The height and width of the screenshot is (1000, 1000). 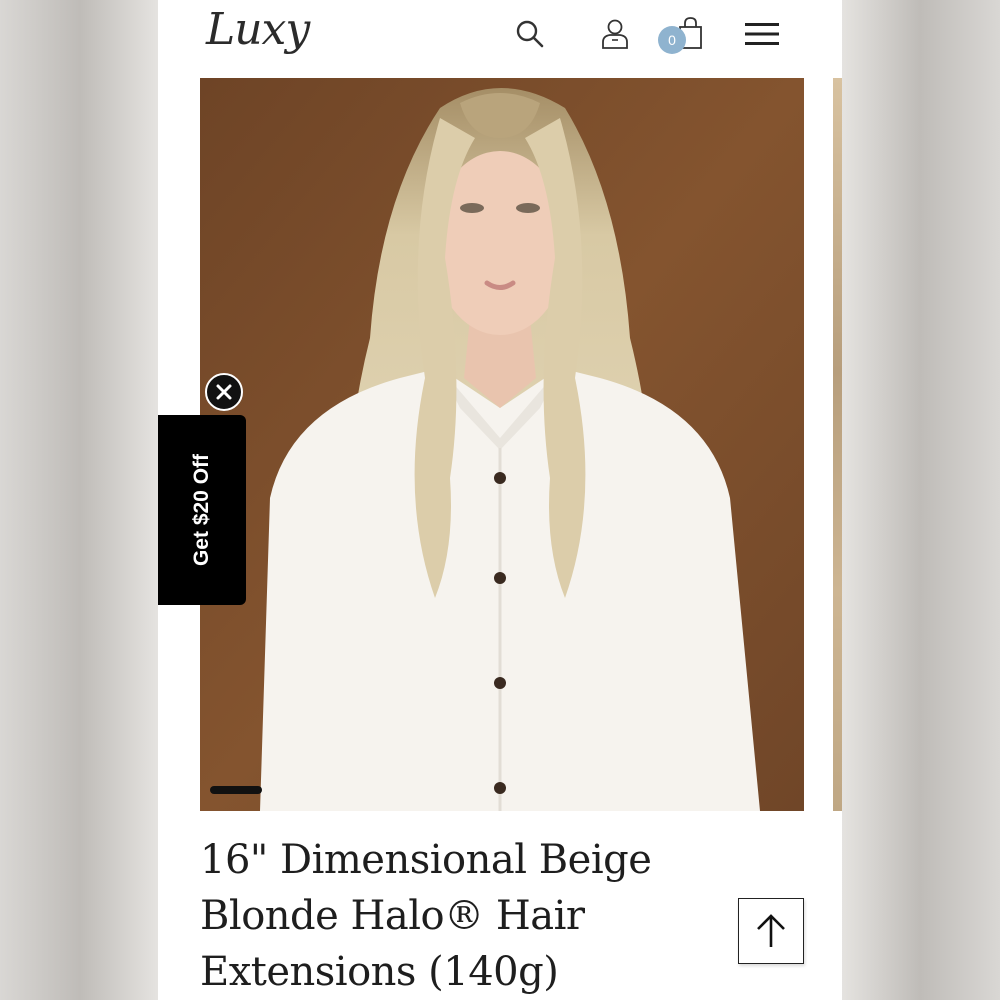 What do you see at coordinates (762, 34) in the screenshot?
I see `hamburger-menu-icon` at bounding box center [762, 34].